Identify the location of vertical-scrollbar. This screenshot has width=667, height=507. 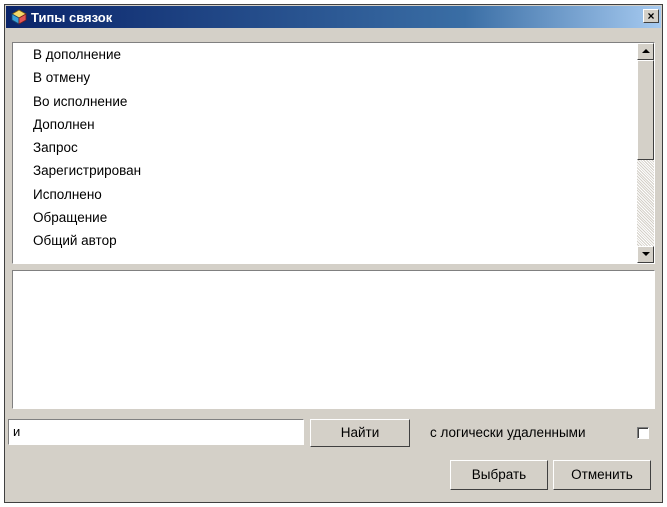
(645, 153).